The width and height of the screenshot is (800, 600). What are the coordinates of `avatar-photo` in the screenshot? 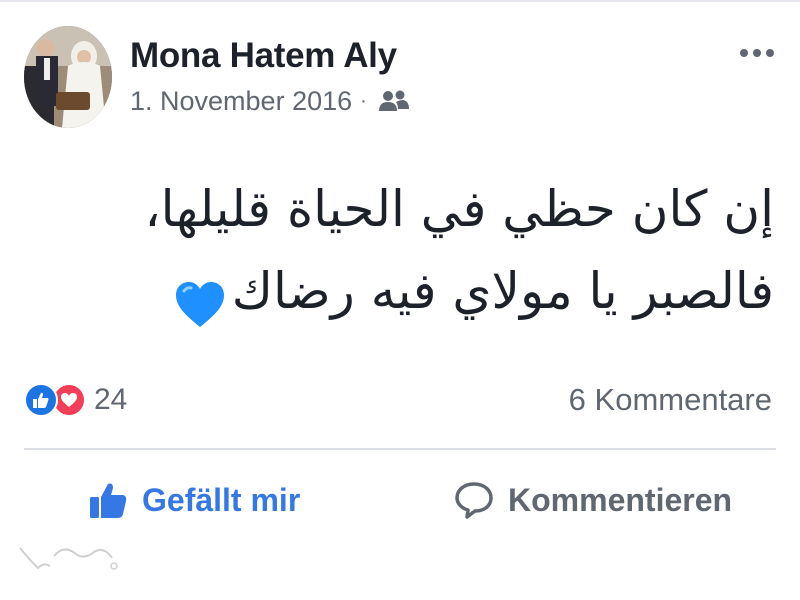 It's located at (68, 77).